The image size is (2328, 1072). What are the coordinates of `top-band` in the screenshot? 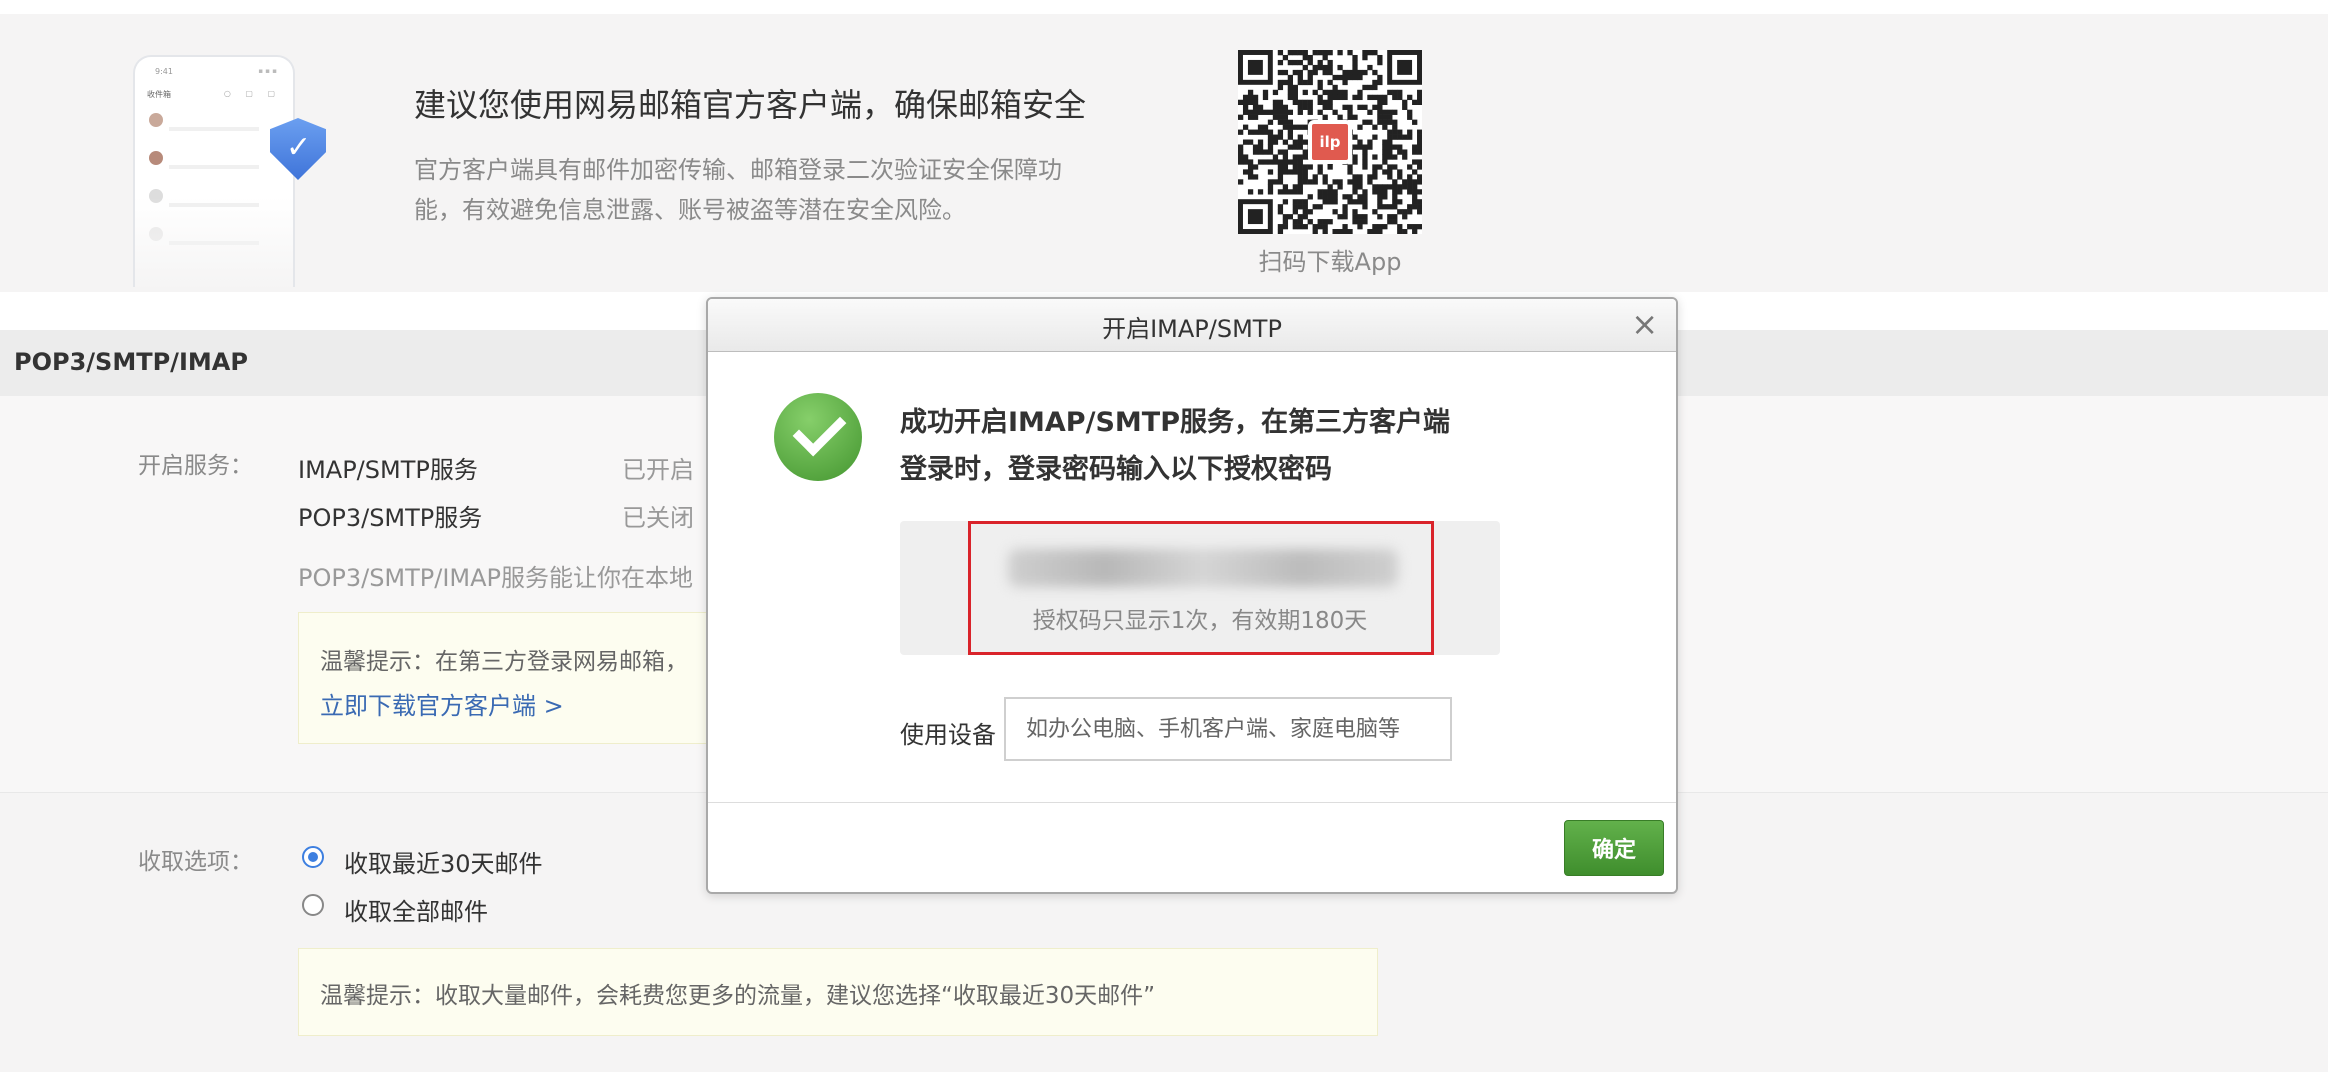 It's located at (1164, 7).